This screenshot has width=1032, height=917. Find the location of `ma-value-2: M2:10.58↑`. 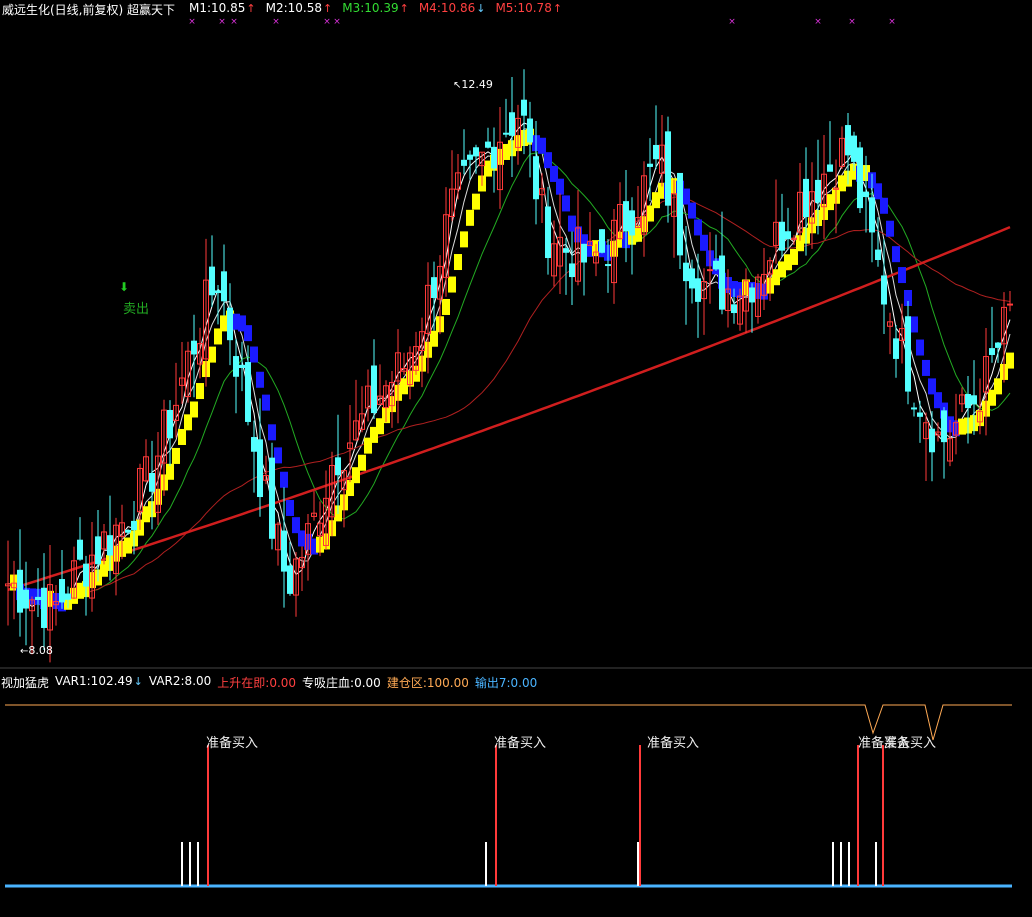

ma-value-2: M2:10.58↑ is located at coordinates (299, 8).